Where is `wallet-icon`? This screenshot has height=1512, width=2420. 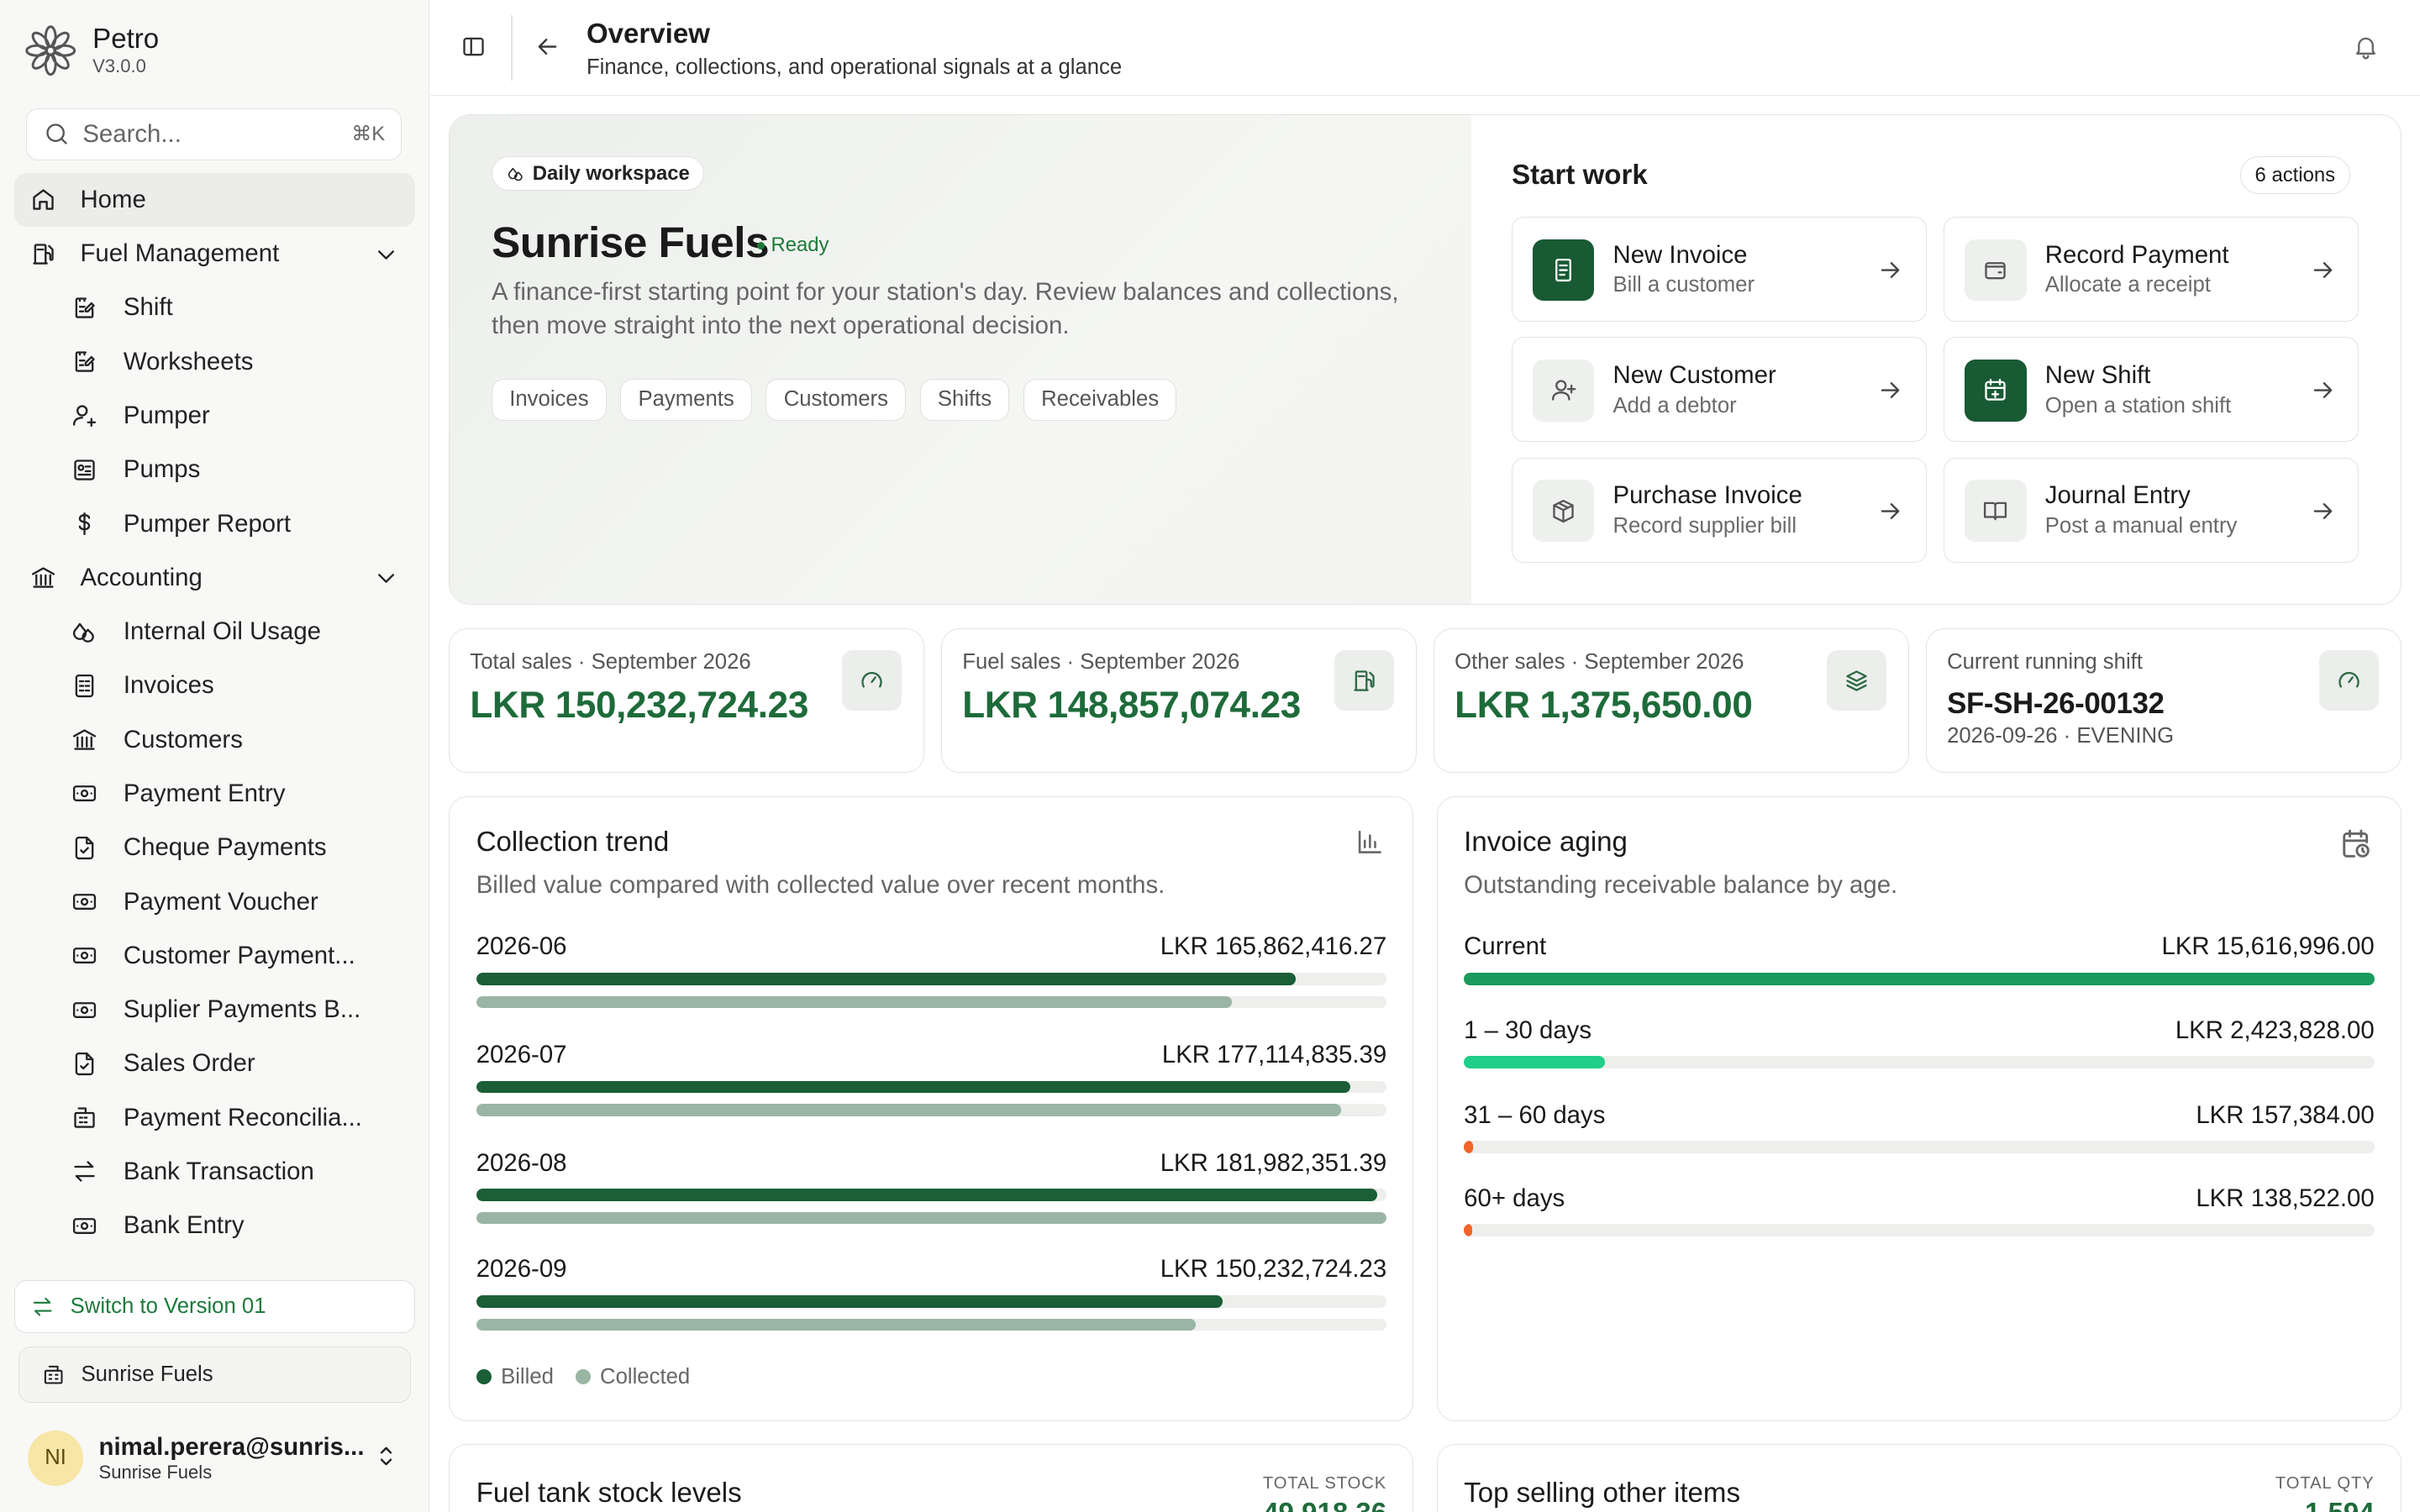
wallet-icon is located at coordinates (1996, 271).